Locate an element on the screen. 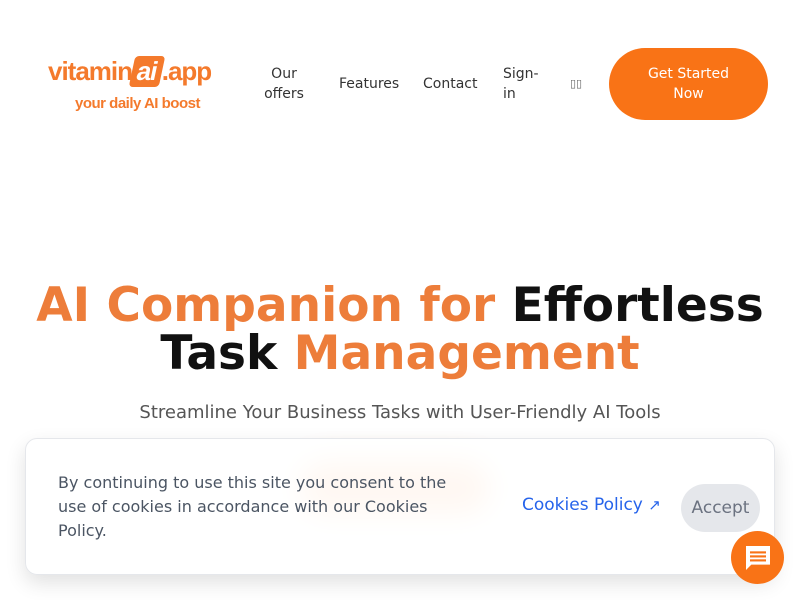 Image resolution: width=800 pixels, height=600 pixels. chat-icon is located at coordinates (757, 557).